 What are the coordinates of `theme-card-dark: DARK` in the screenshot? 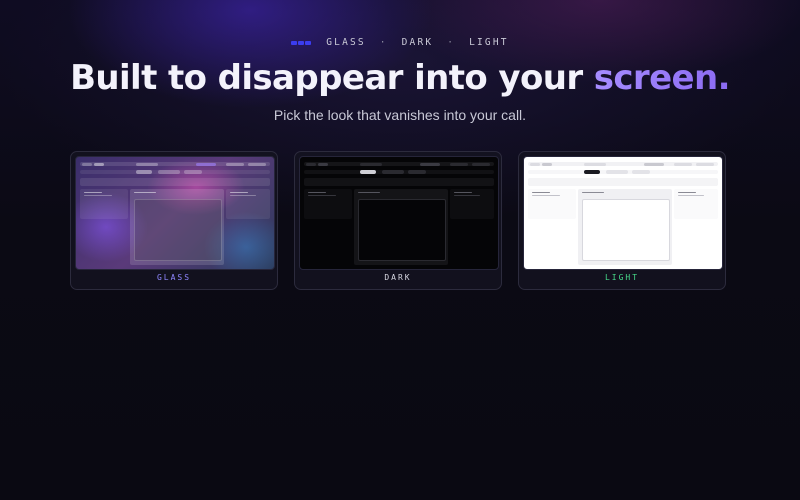 It's located at (398, 220).